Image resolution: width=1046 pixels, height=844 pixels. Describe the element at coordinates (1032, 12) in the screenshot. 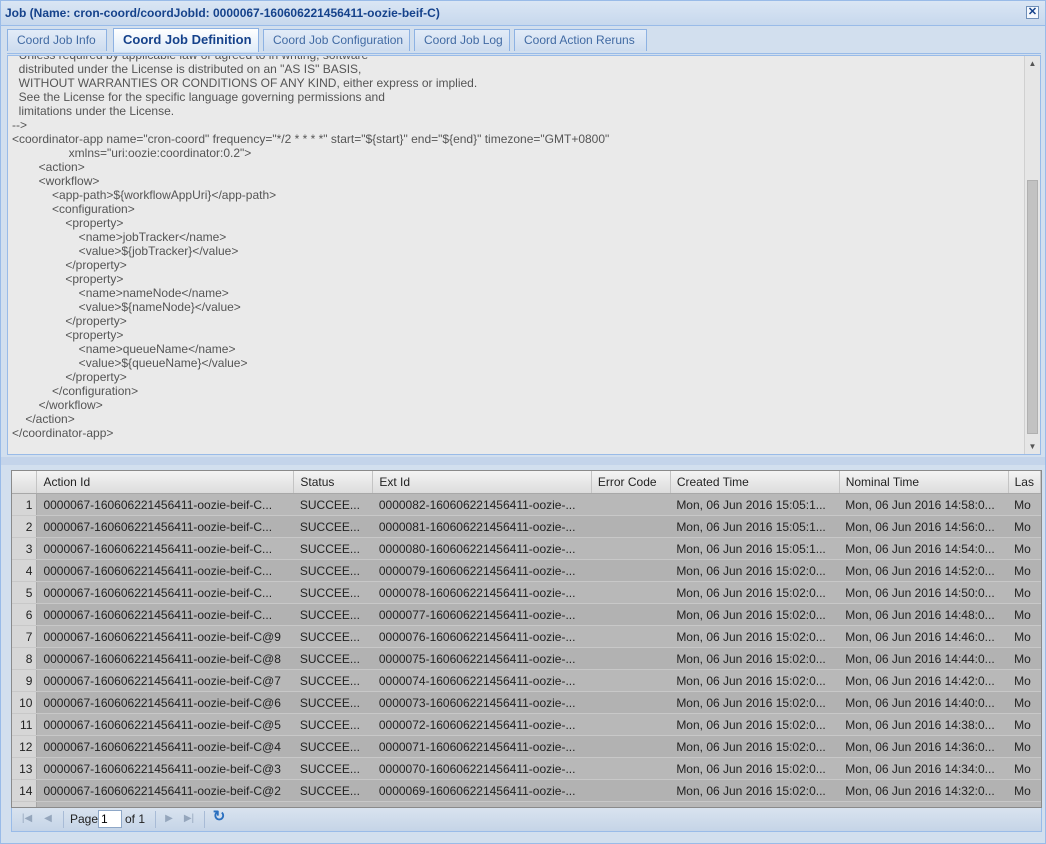

I see `close-icon: ✕` at that location.